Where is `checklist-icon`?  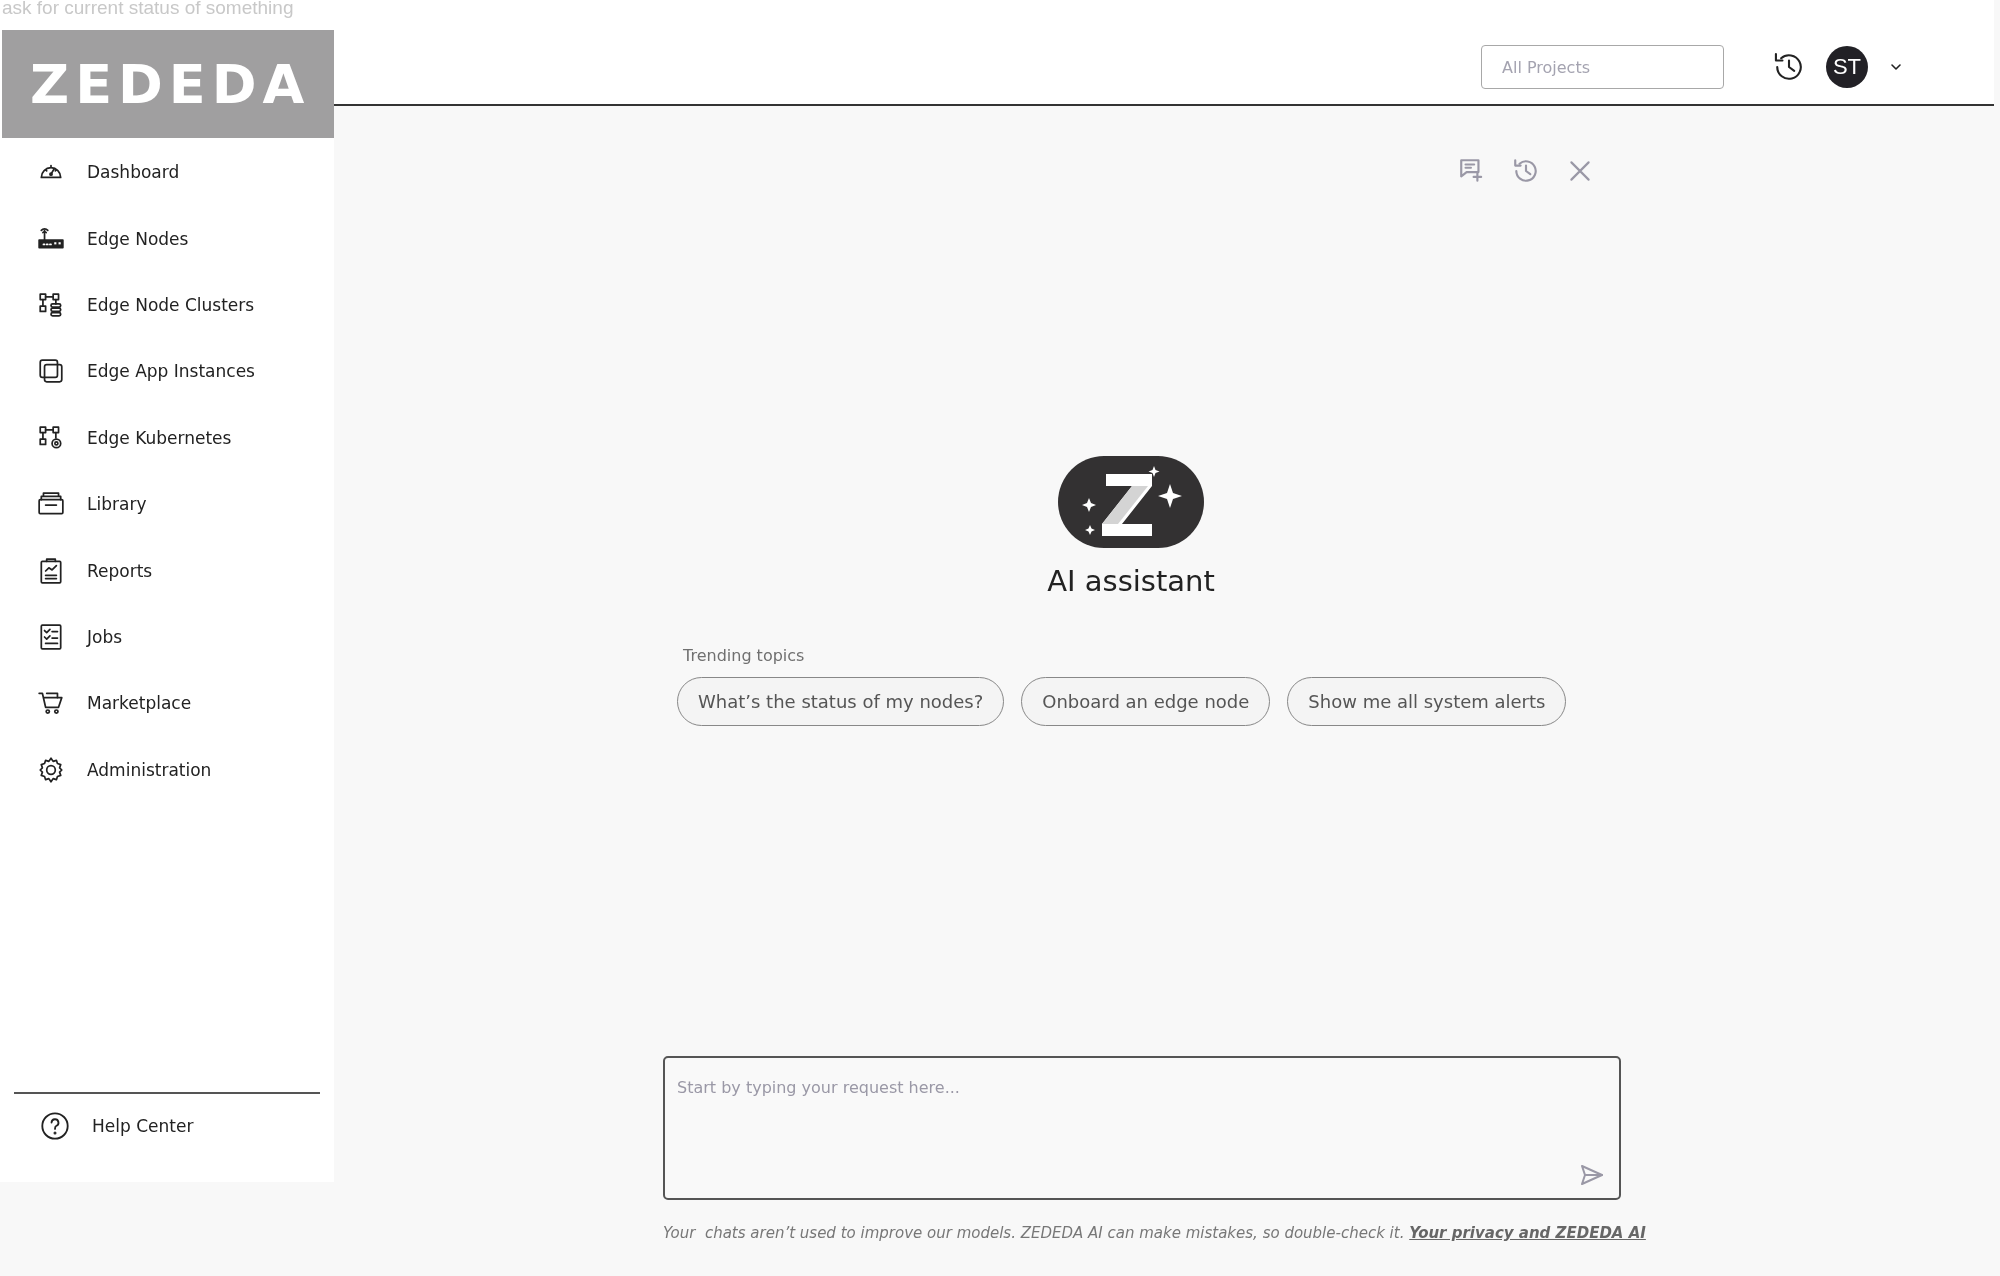
checklist-icon is located at coordinates (51, 636).